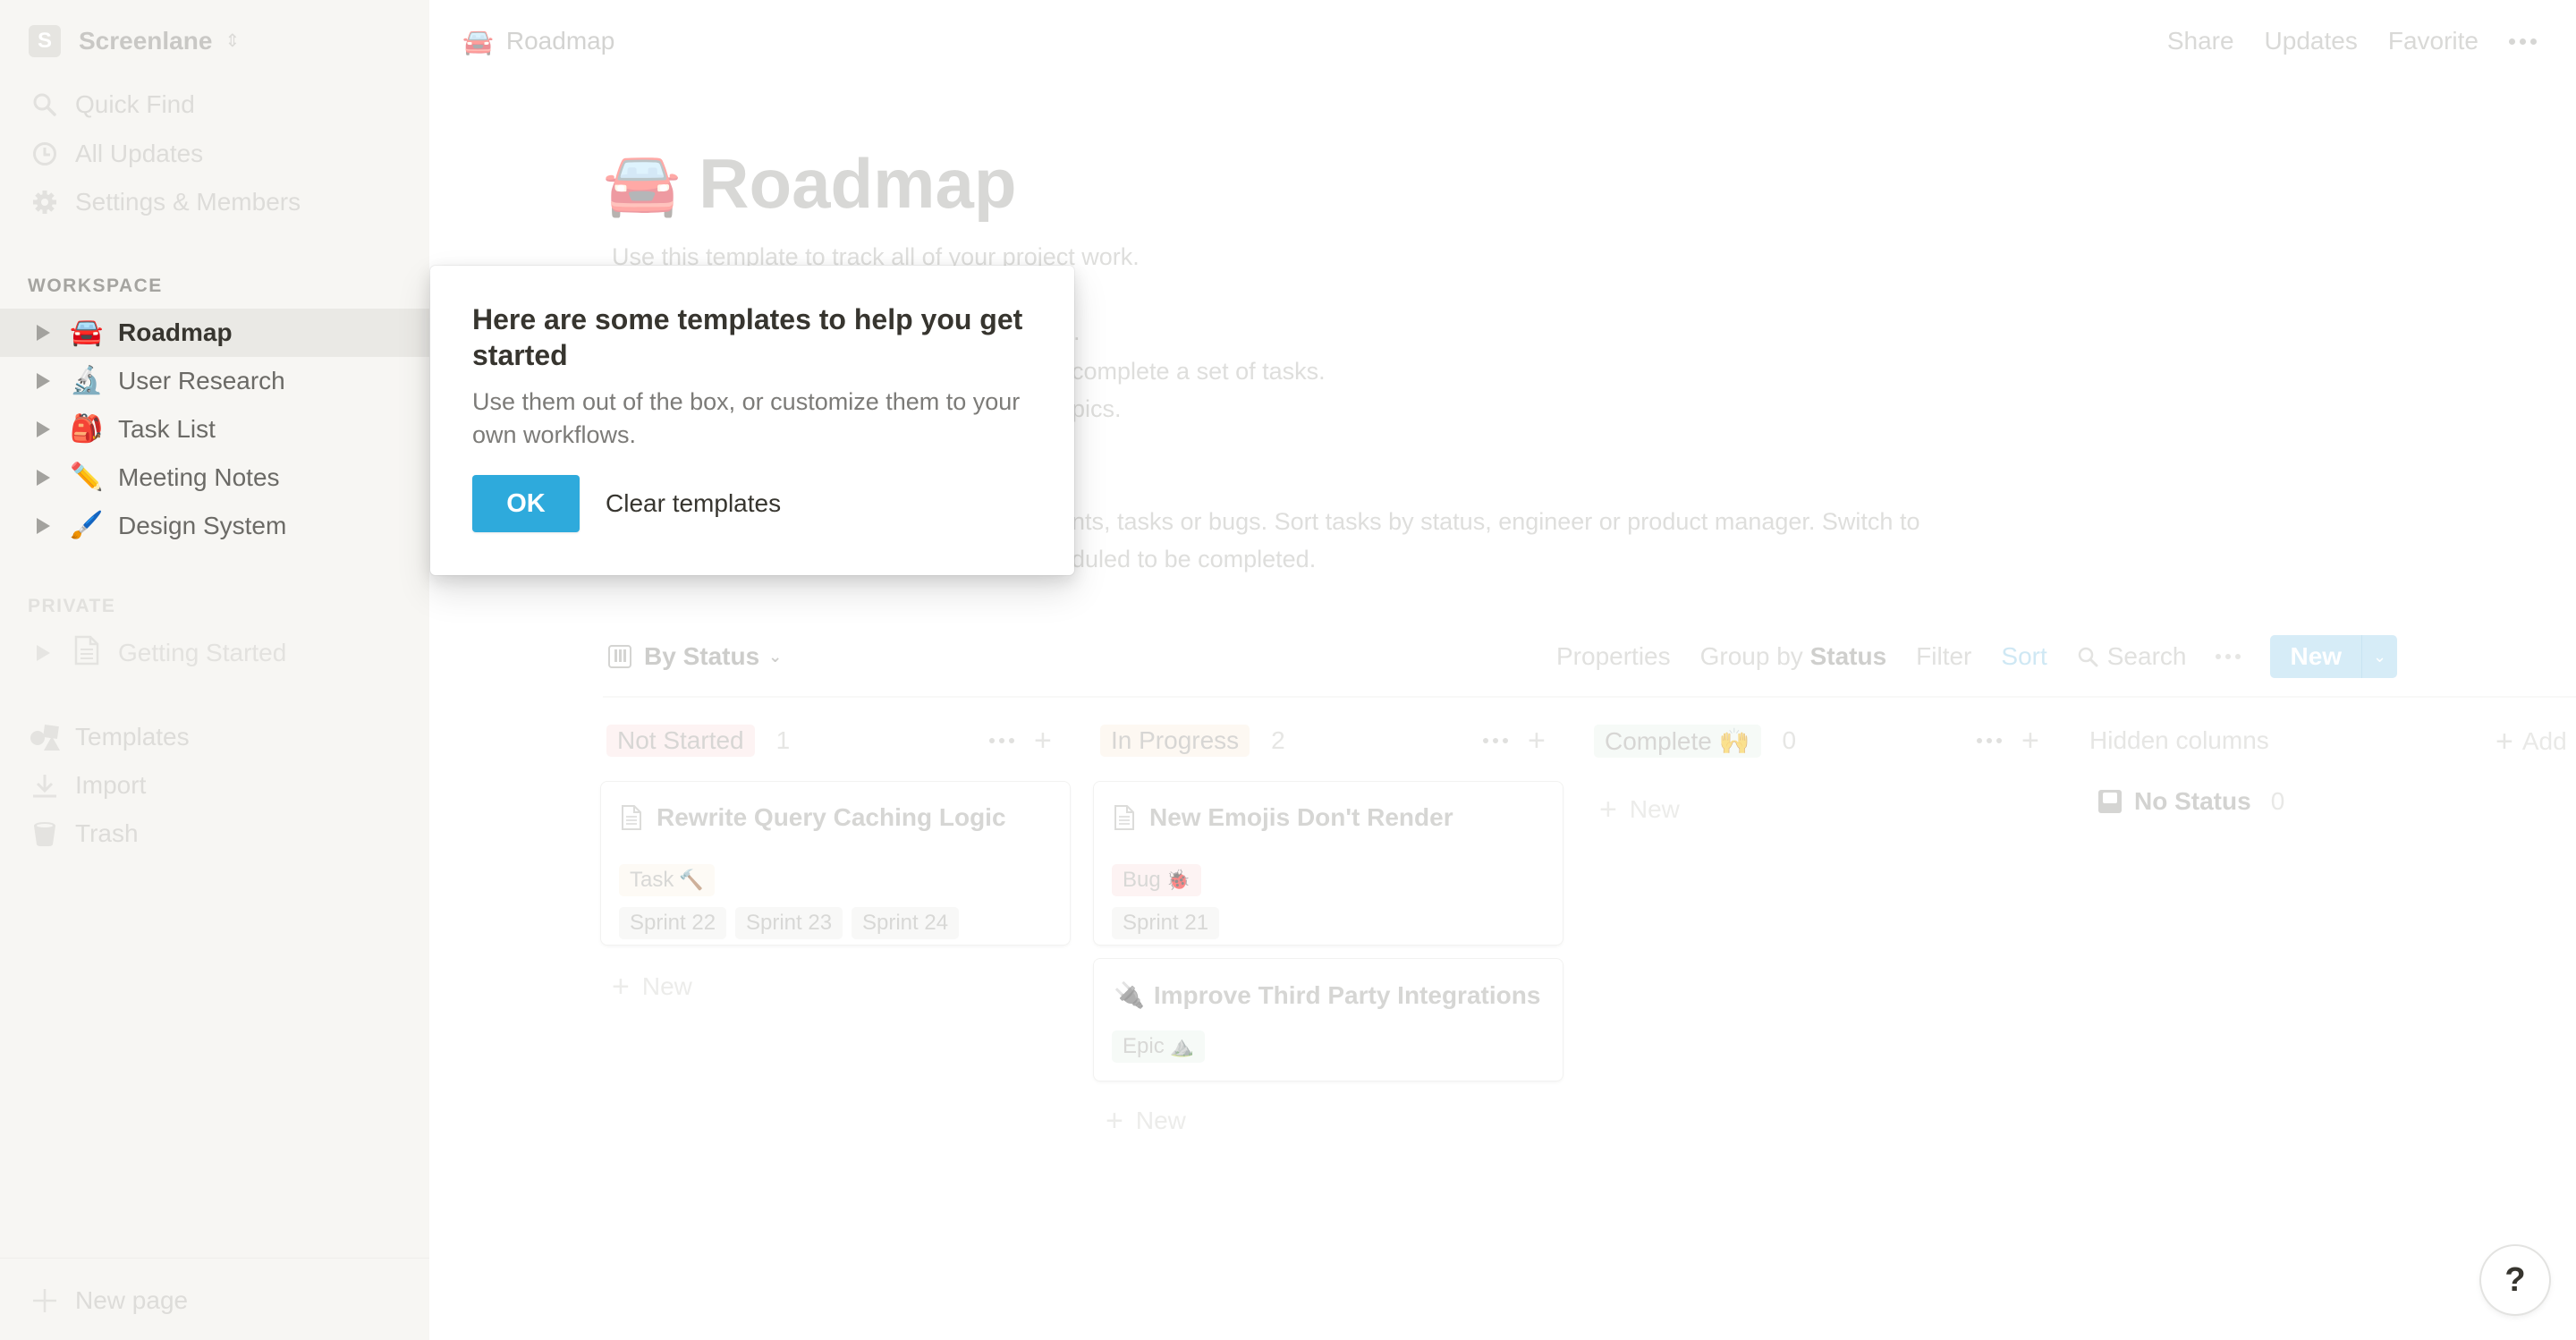 The height and width of the screenshot is (1340, 2576). Describe the element at coordinates (45, 785) in the screenshot. I see `download-icon` at that location.